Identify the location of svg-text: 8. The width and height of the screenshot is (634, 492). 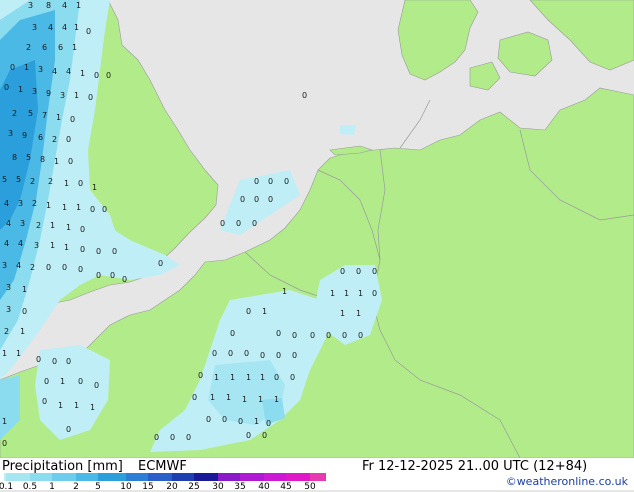
(48, 5).